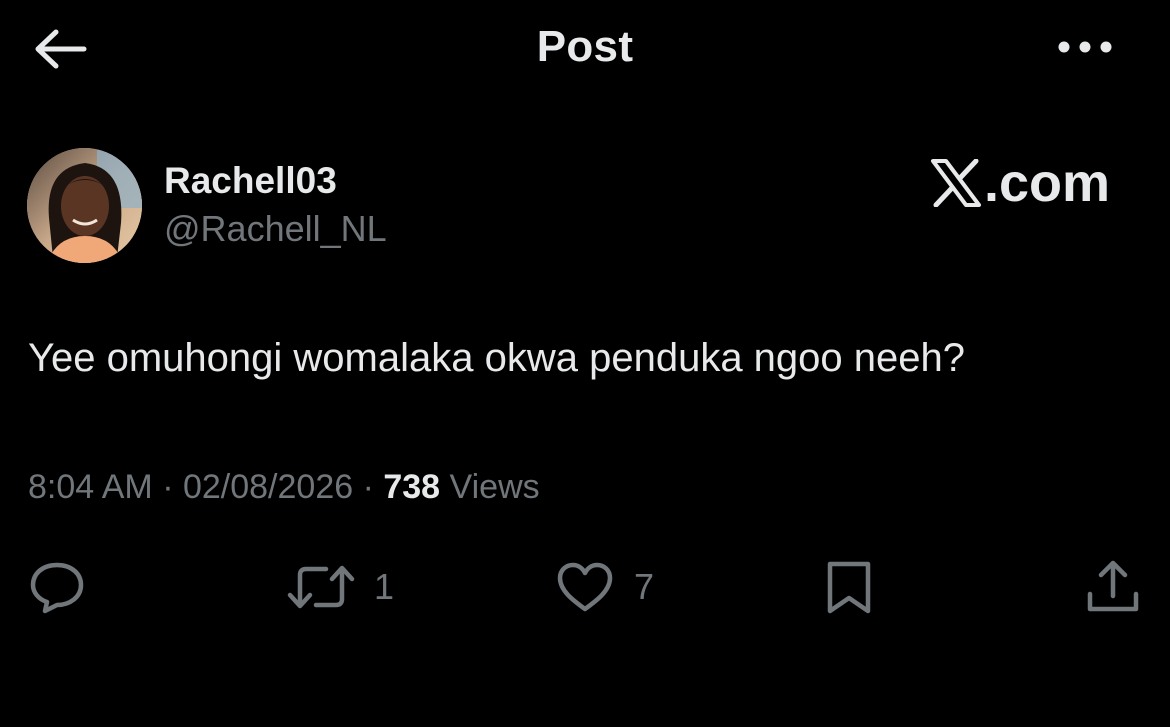 This screenshot has width=1170, height=727. I want to click on heart-icon, so click(585, 587).